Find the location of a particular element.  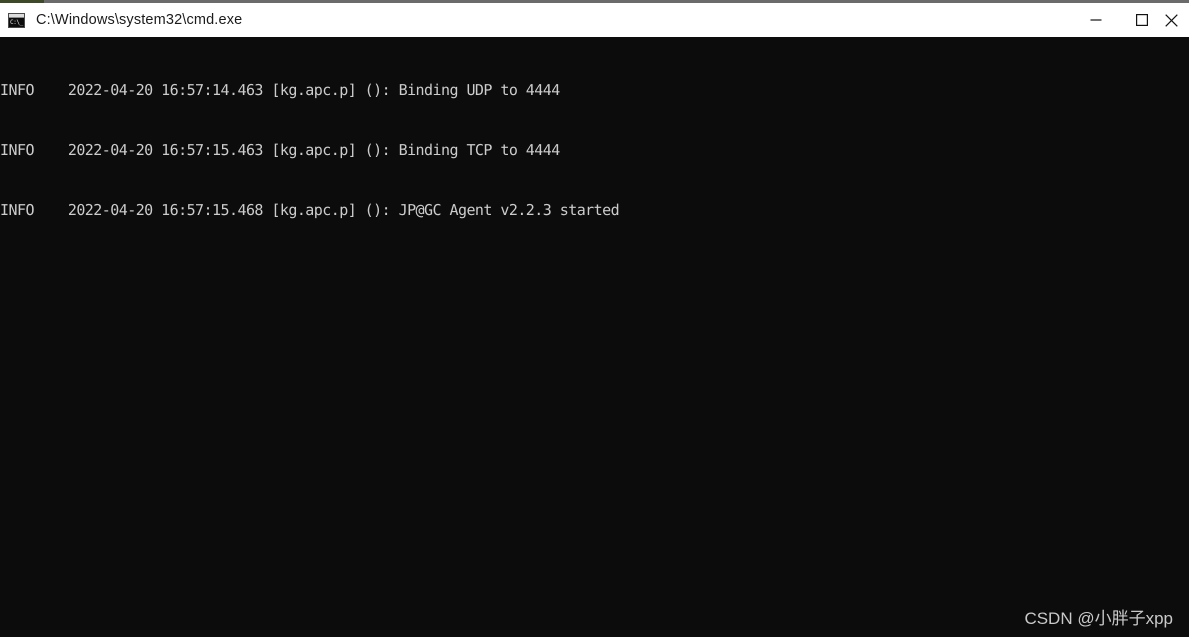

close-button is located at coordinates (1177, 20).